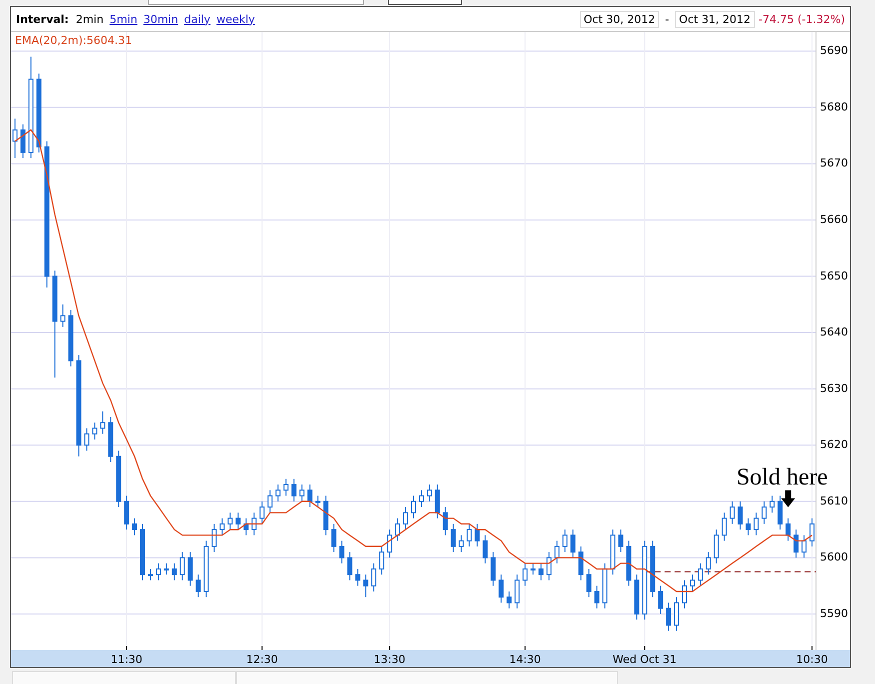 This screenshot has width=875, height=684. What do you see at coordinates (42, 19) in the screenshot?
I see `interval-label: Interval:` at bounding box center [42, 19].